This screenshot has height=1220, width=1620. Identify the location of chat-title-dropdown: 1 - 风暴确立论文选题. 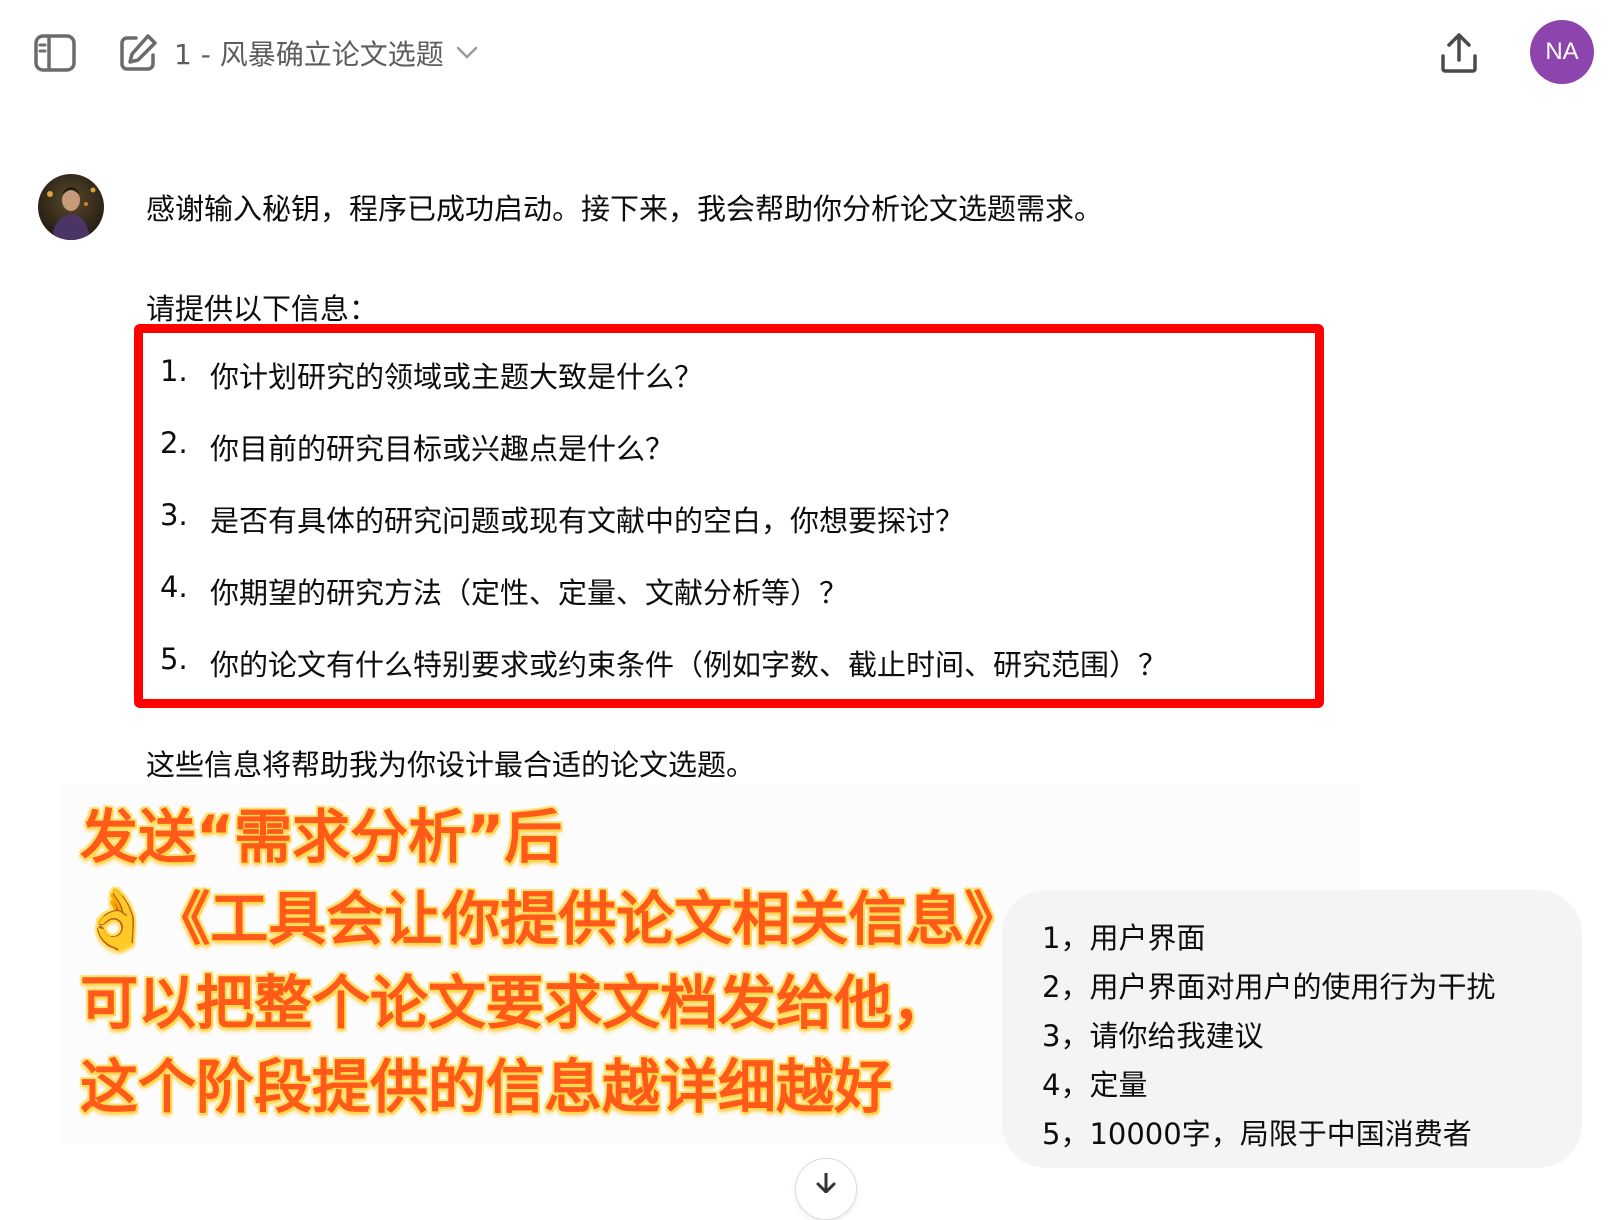
(326, 53).